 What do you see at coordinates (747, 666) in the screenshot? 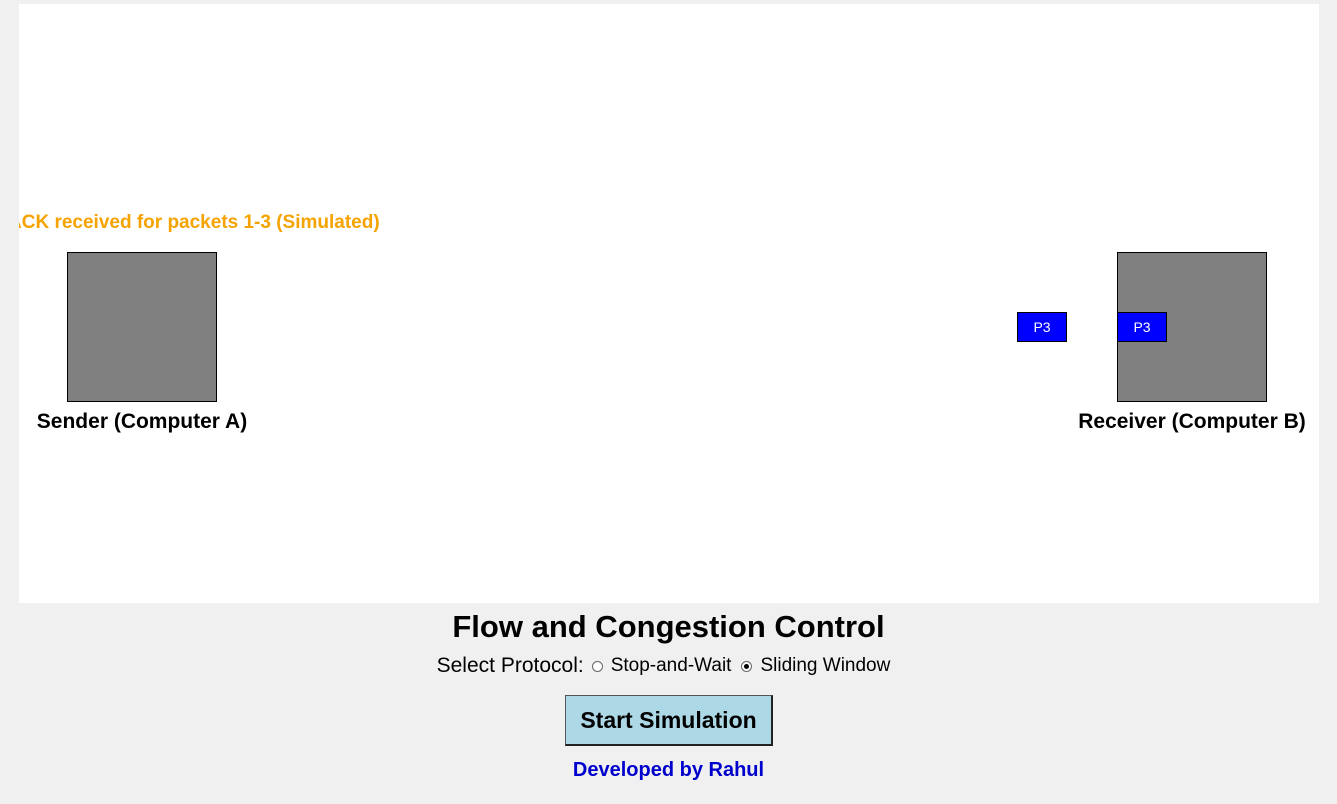
I see `radio-indicator-sliding-window` at bounding box center [747, 666].